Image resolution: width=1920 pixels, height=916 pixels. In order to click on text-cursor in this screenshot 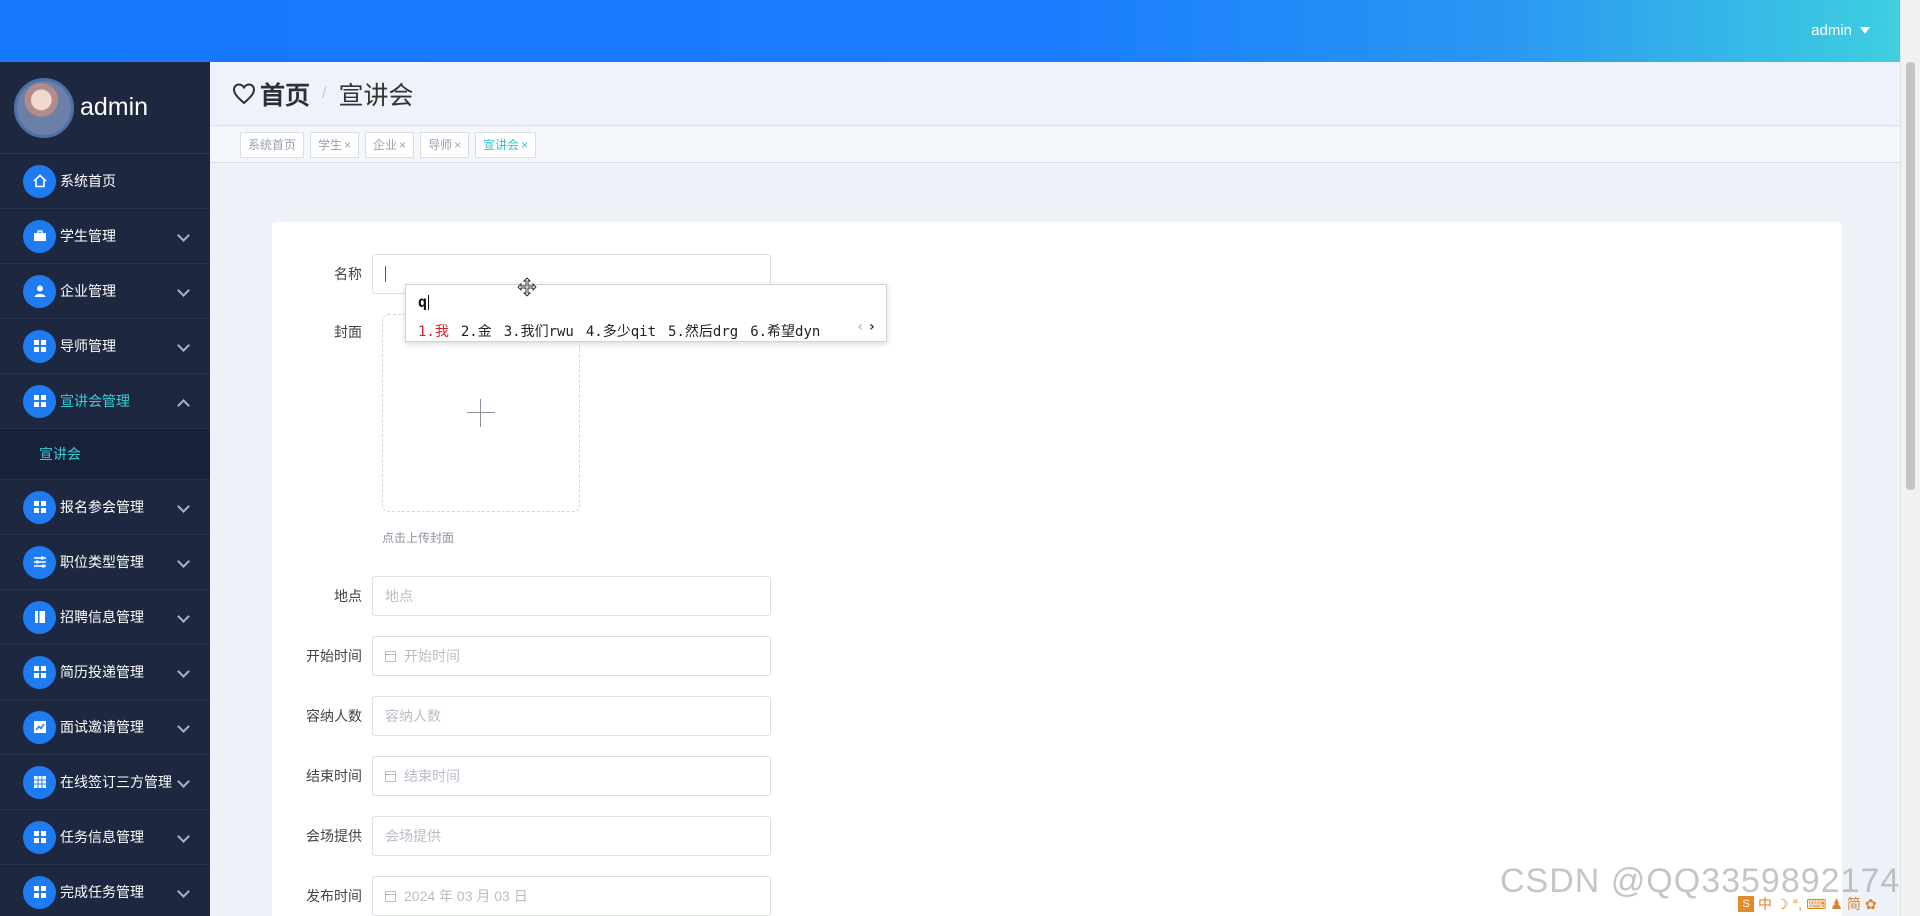, I will do `click(385, 274)`.